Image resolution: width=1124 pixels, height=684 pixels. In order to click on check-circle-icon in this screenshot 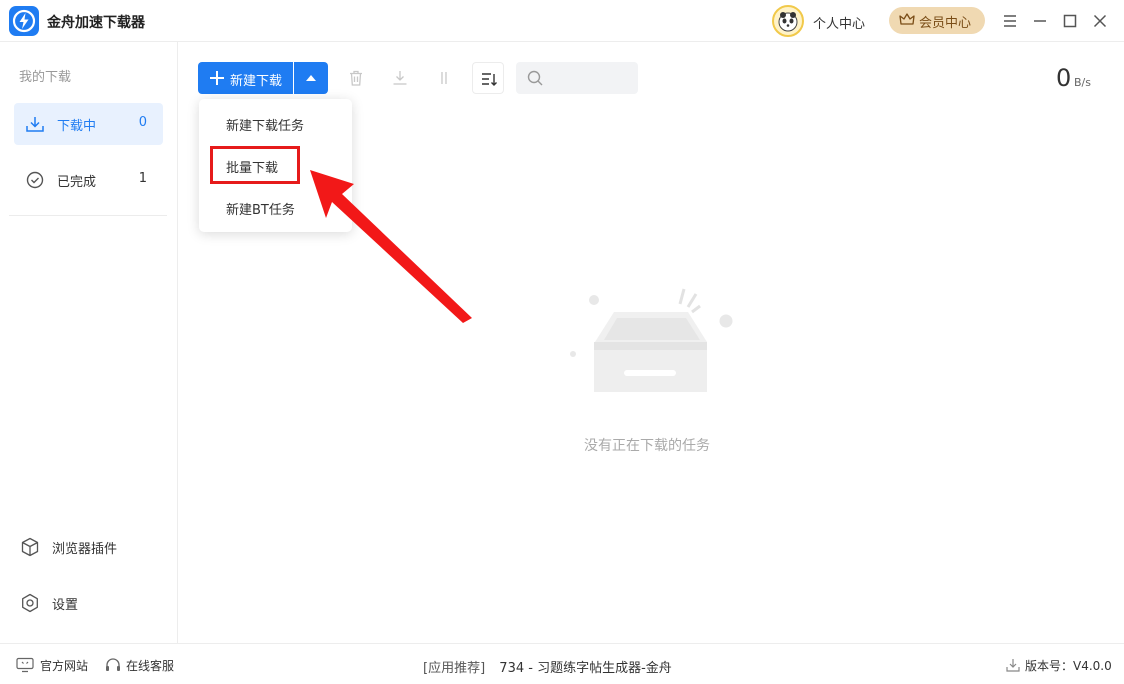, I will do `click(35, 183)`.